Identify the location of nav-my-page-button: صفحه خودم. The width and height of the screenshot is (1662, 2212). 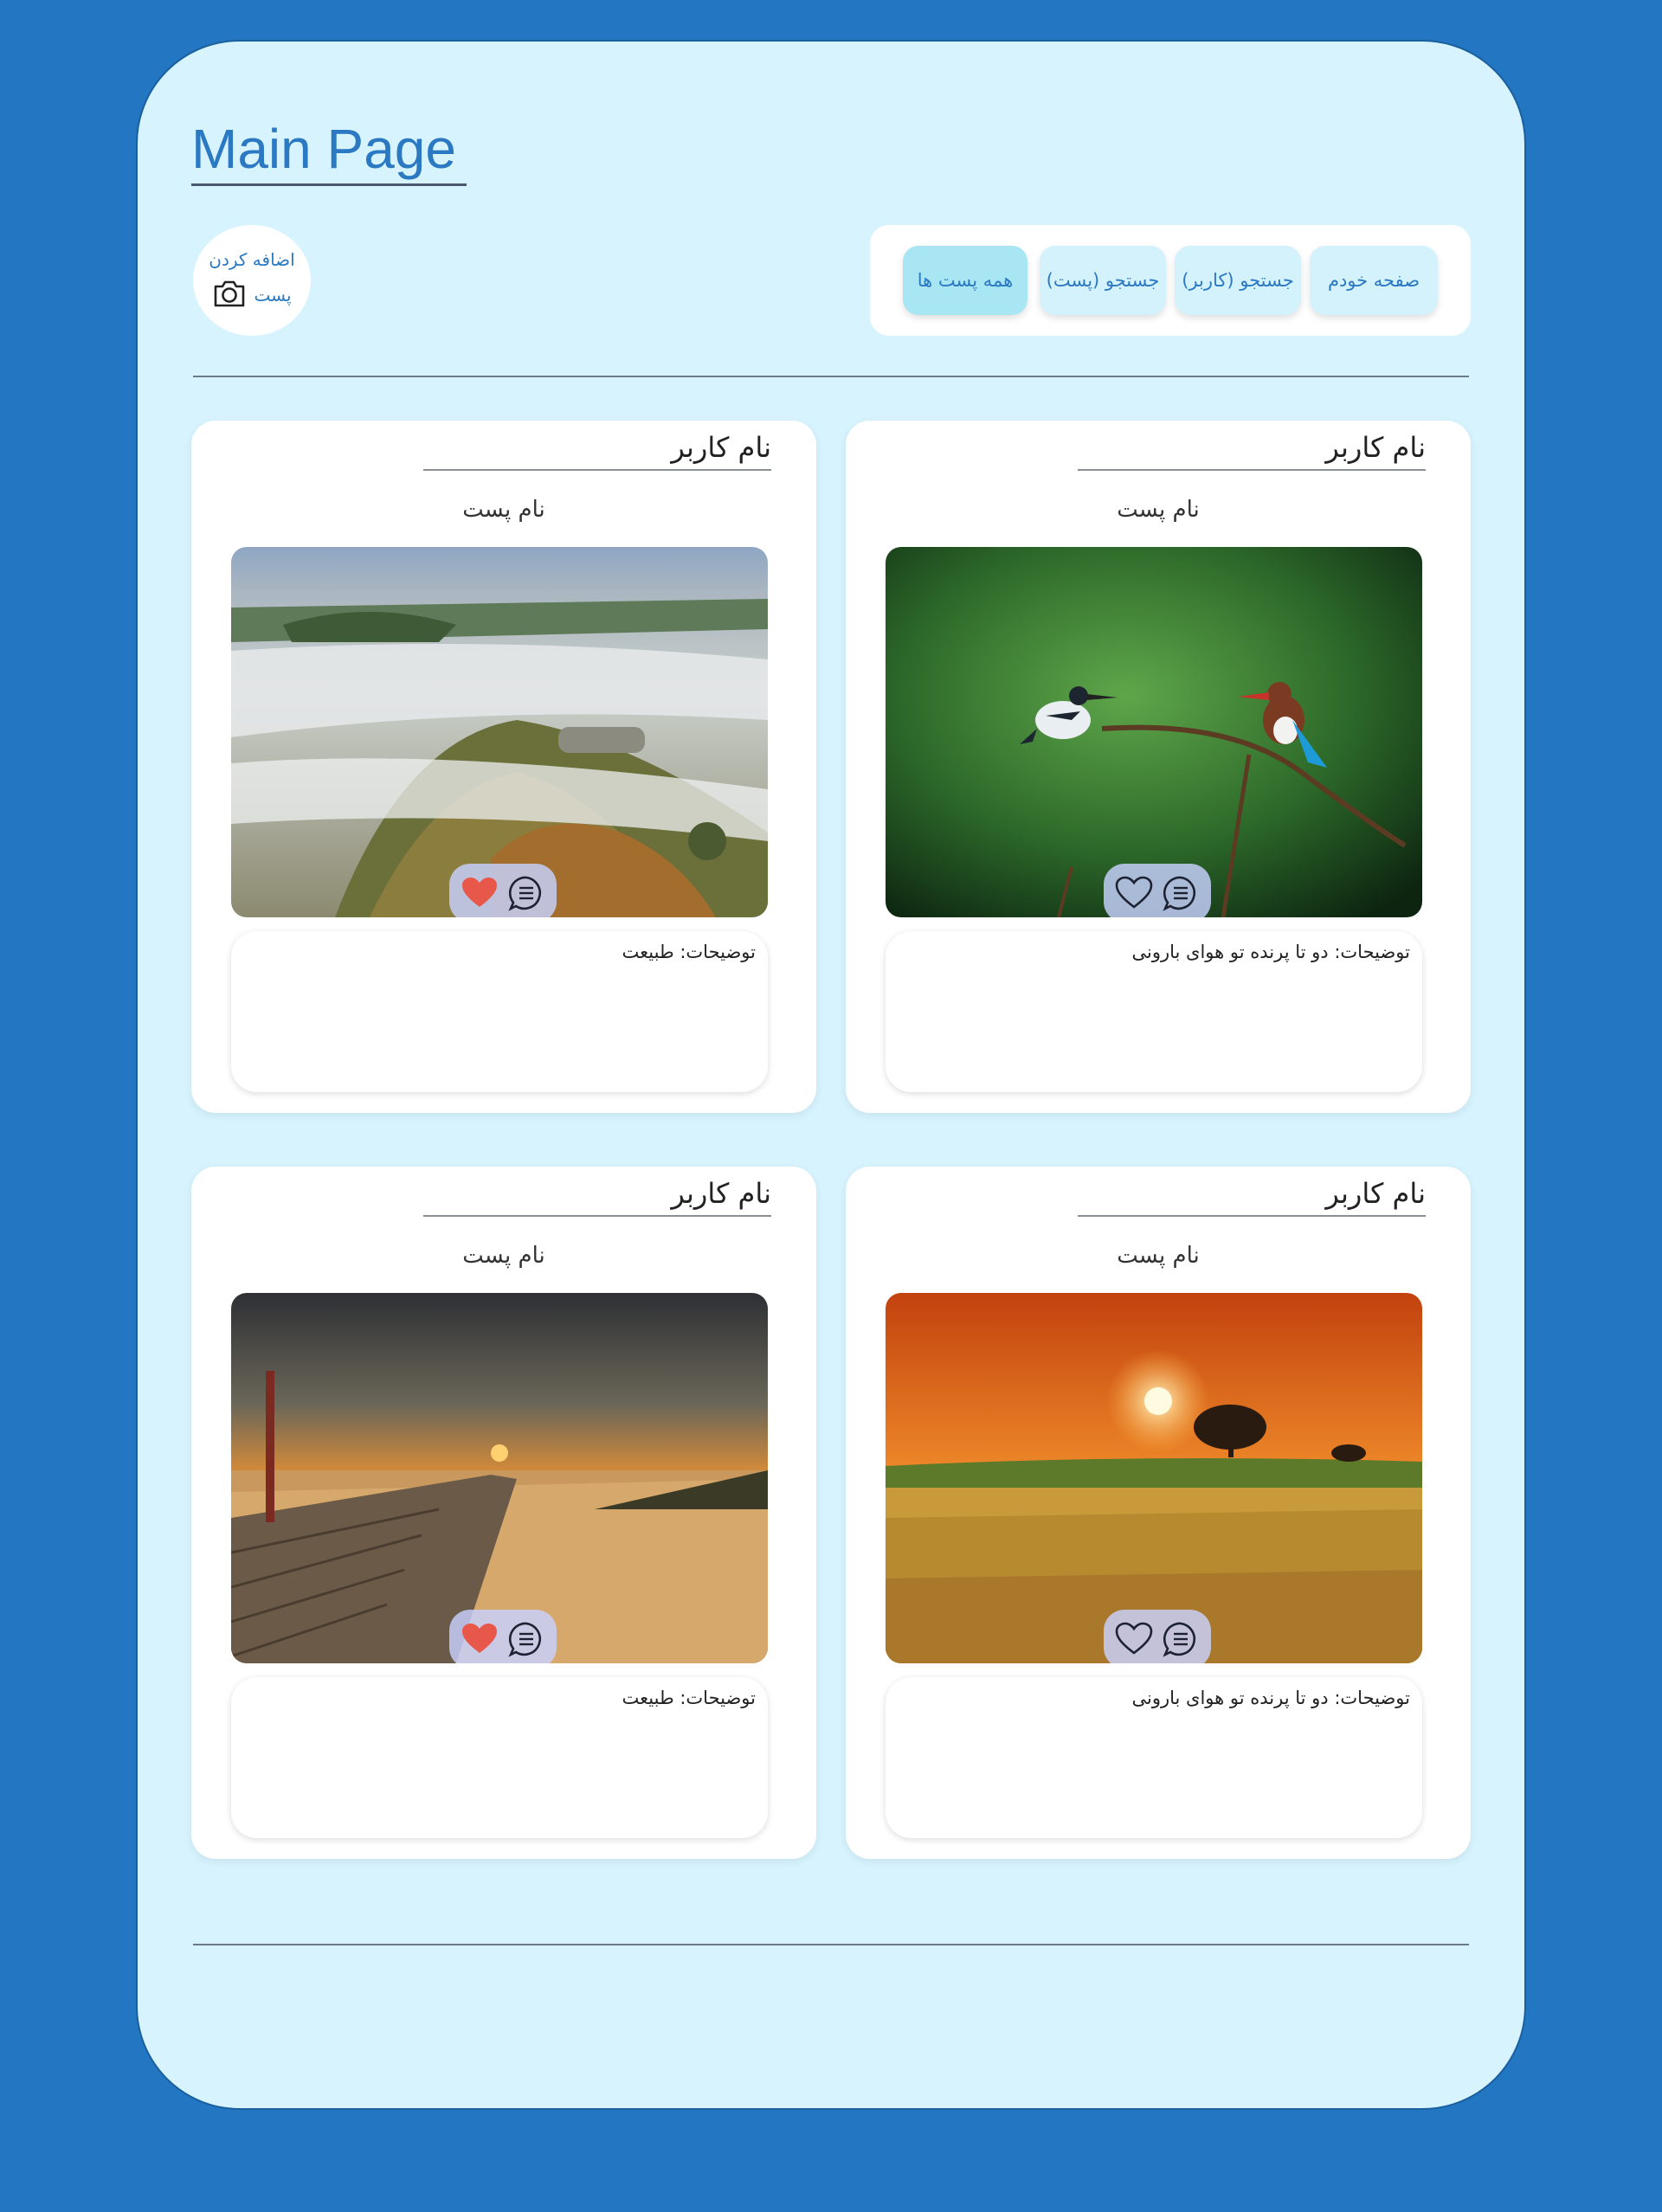
(1374, 280).